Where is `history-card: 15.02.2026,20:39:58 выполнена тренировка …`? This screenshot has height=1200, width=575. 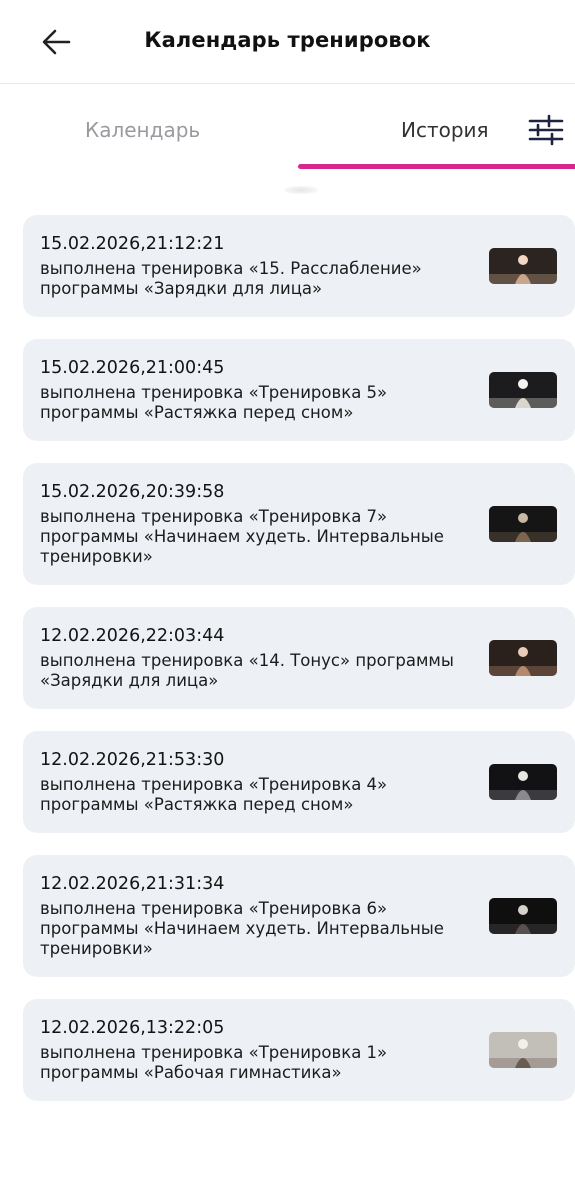 history-card: 15.02.2026,20:39:58 выполнена тренировка … is located at coordinates (299, 524).